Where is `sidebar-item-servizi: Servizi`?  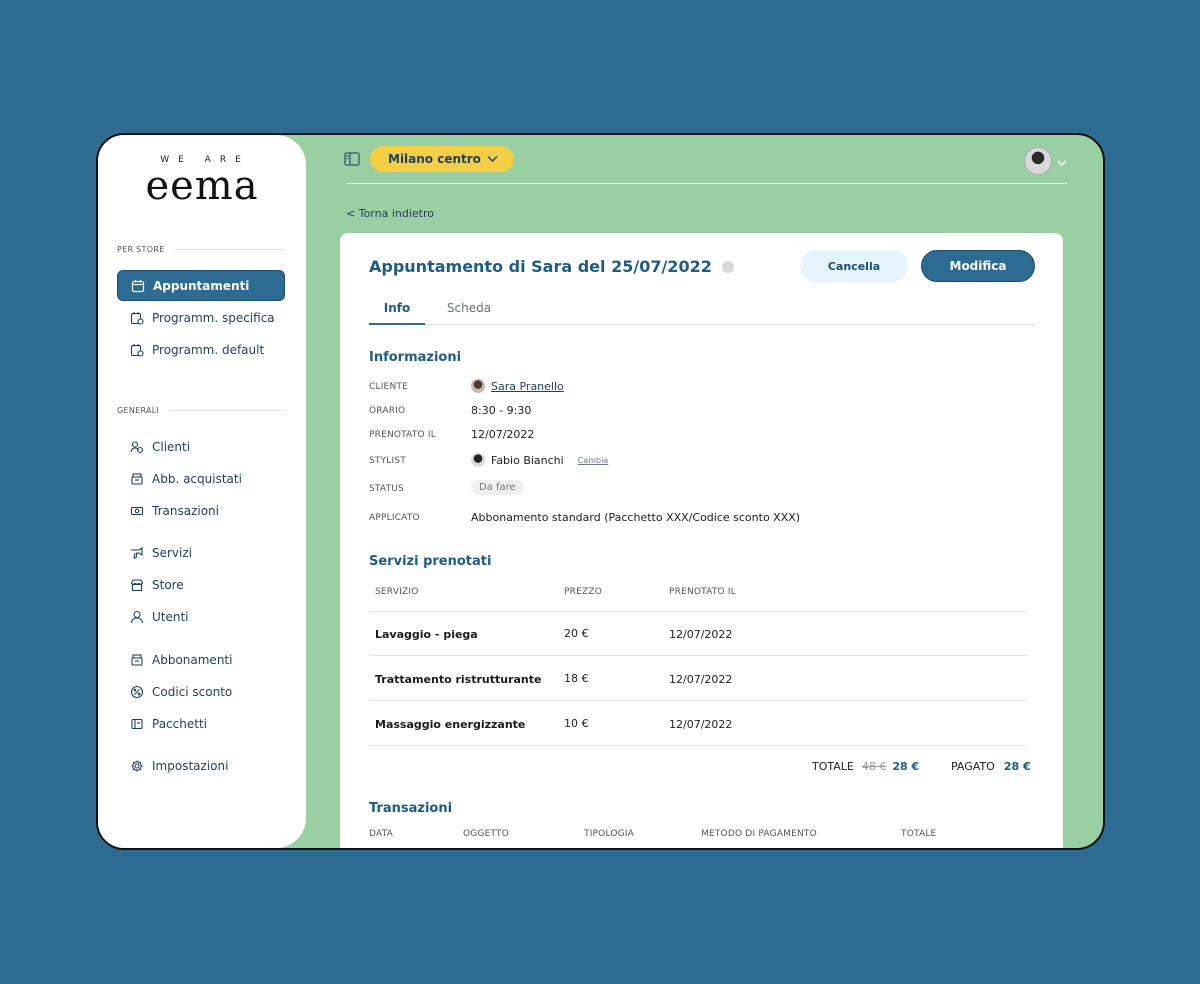 sidebar-item-servizi: Servizi is located at coordinates (201, 552).